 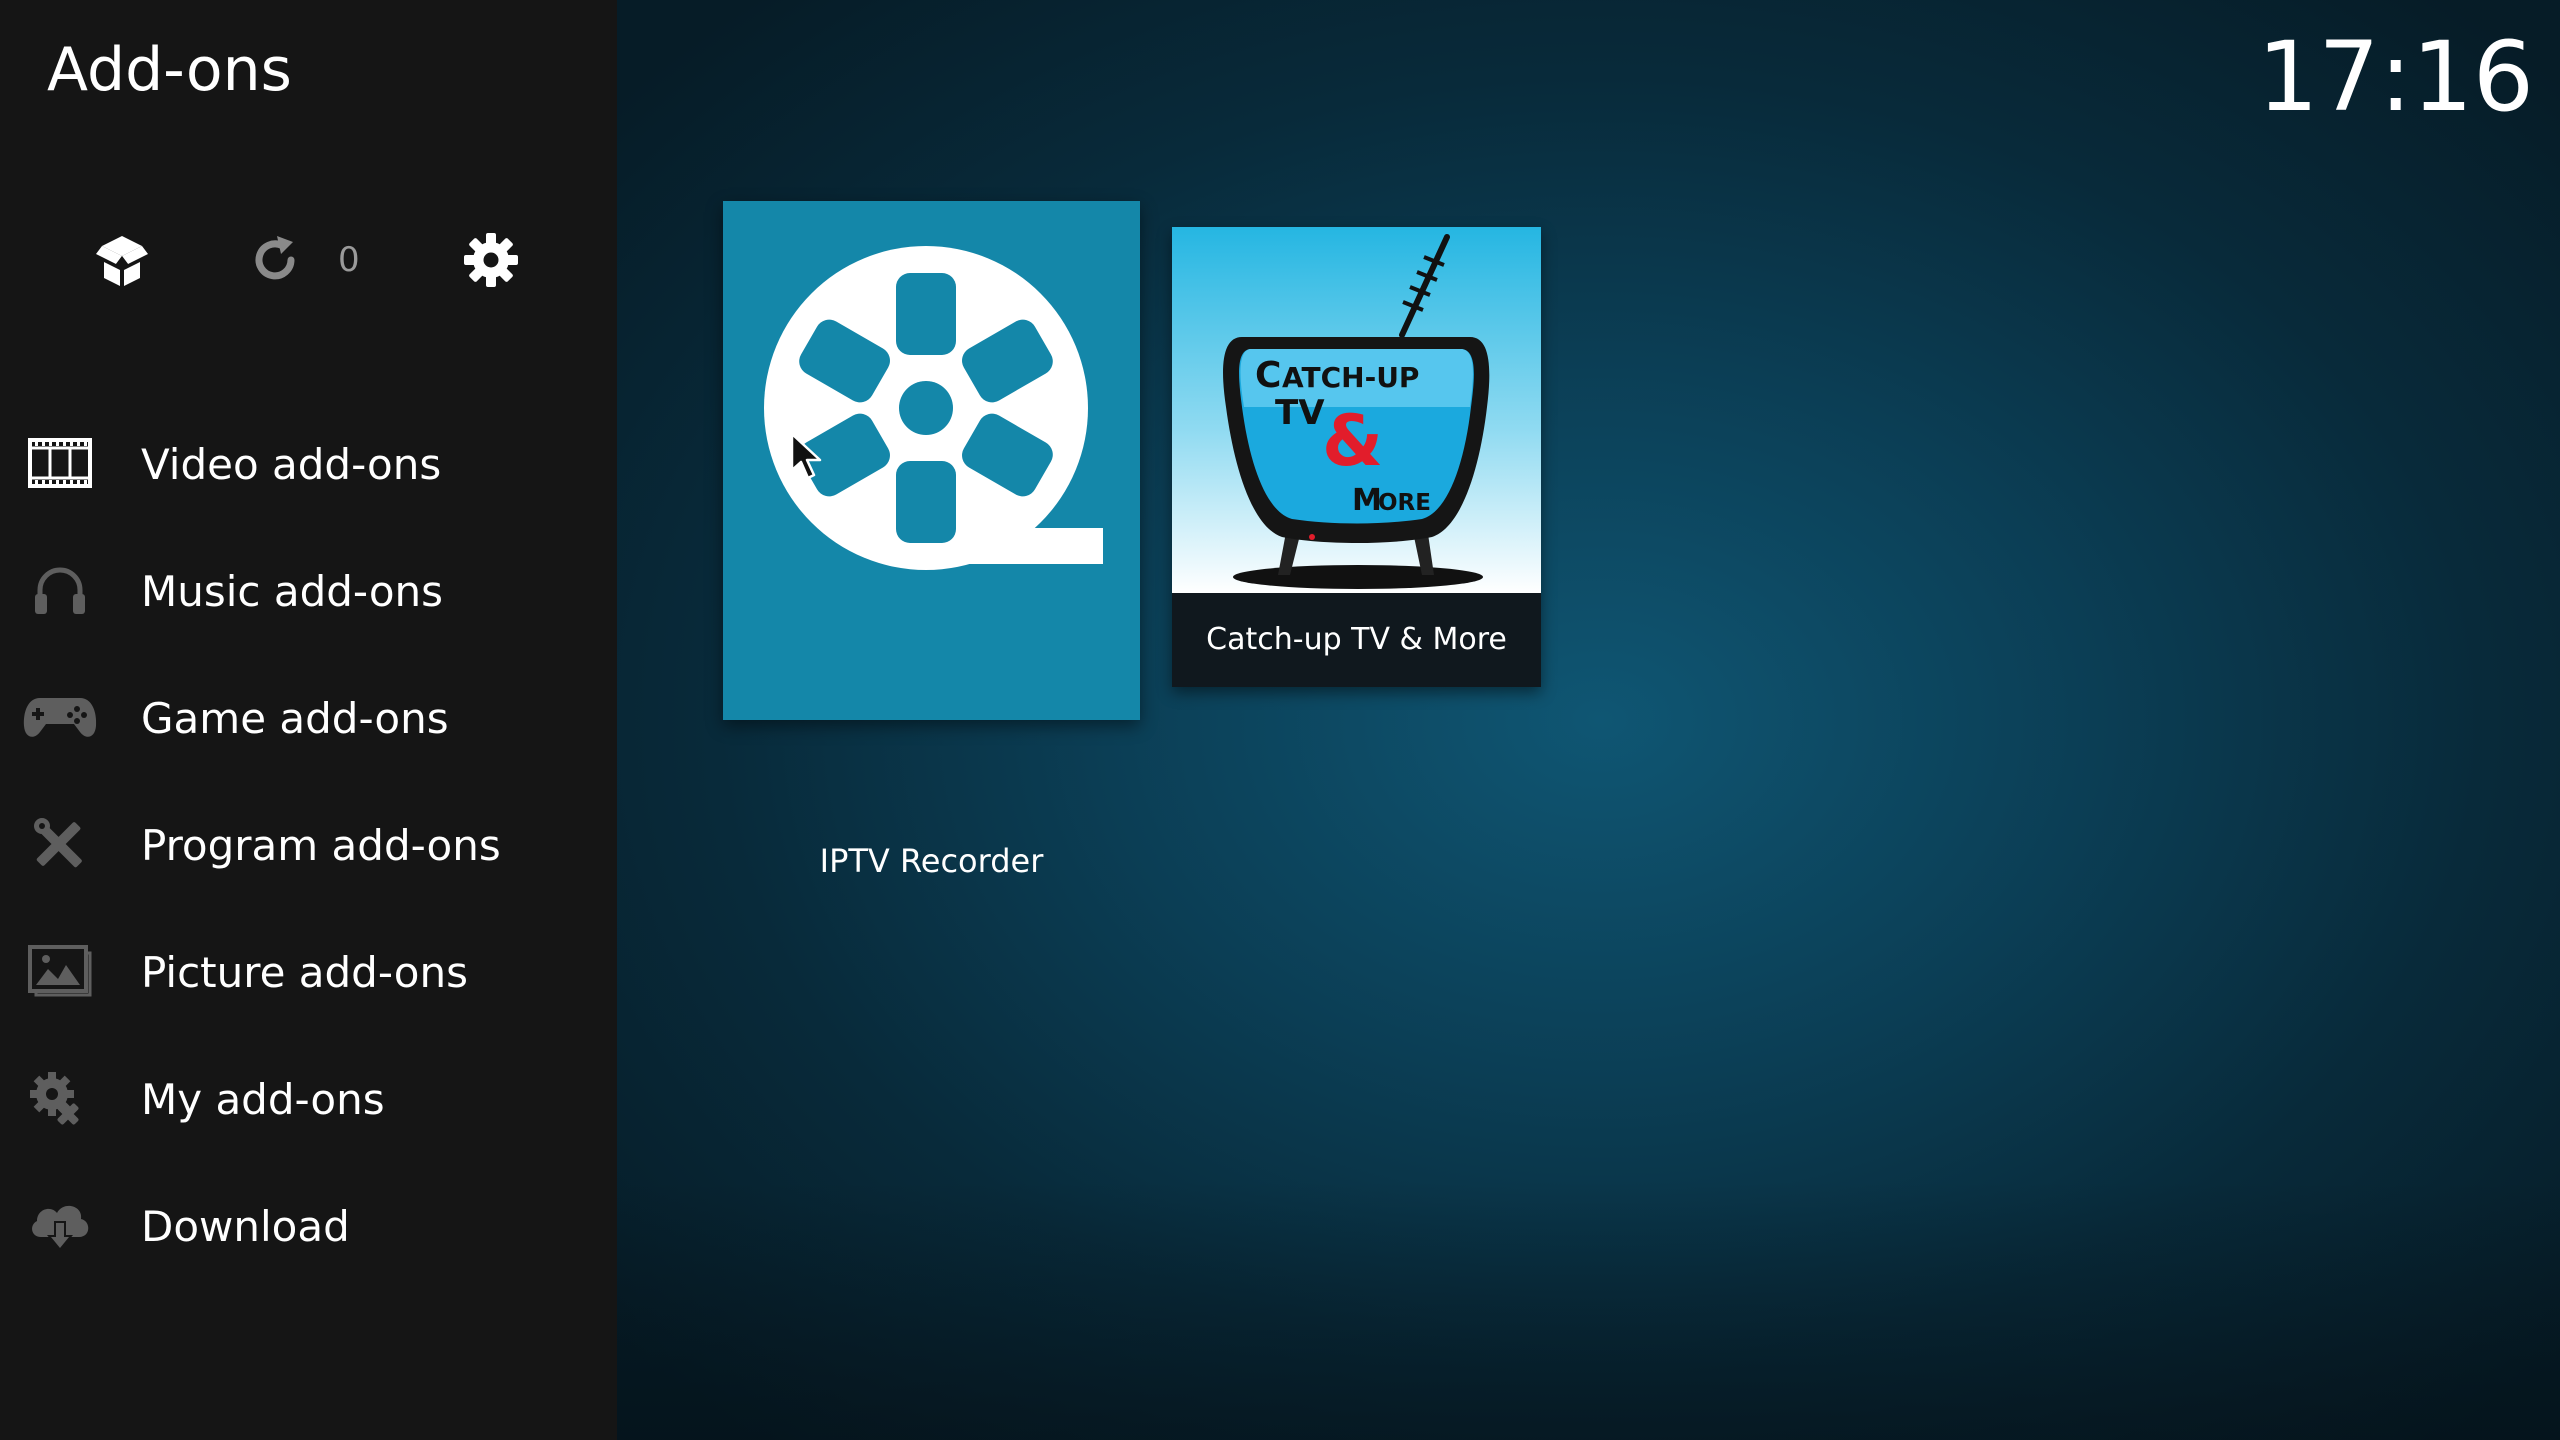 What do you see at coordinates (263, 1099) in the screenshot?
I see `sidebar-item-label: My add-ons` at bounding box center [263, 1099].